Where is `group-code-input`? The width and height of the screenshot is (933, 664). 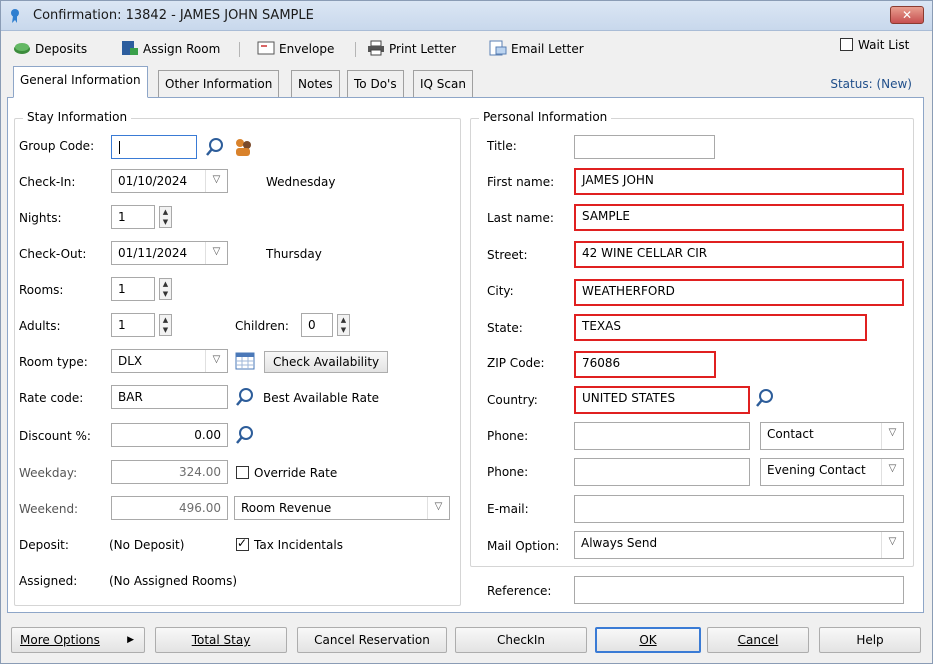
group-code-input is located at coordinates (154, 147).